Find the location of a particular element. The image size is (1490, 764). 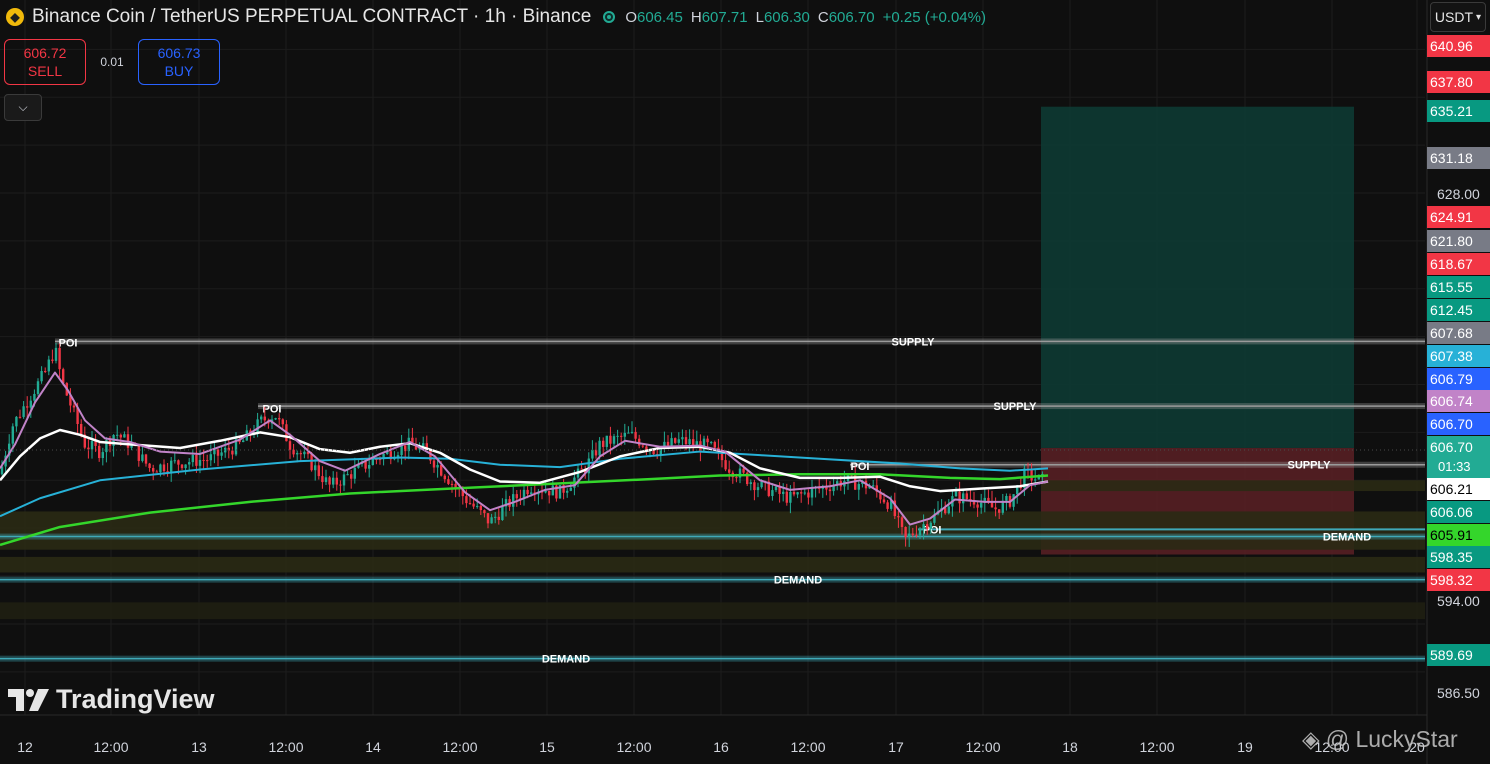

x-tick-label: 13 is located at coordinates (199, 747).